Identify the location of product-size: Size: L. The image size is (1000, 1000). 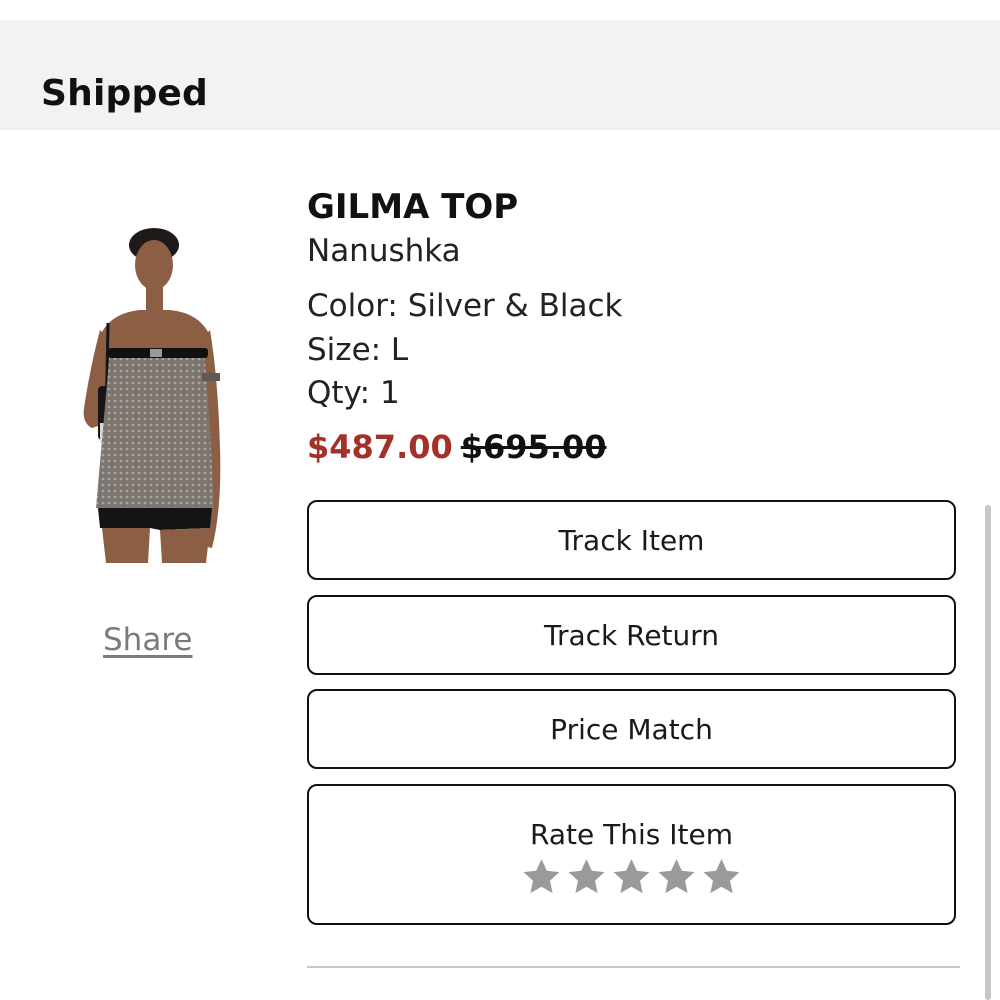
(358, 350).